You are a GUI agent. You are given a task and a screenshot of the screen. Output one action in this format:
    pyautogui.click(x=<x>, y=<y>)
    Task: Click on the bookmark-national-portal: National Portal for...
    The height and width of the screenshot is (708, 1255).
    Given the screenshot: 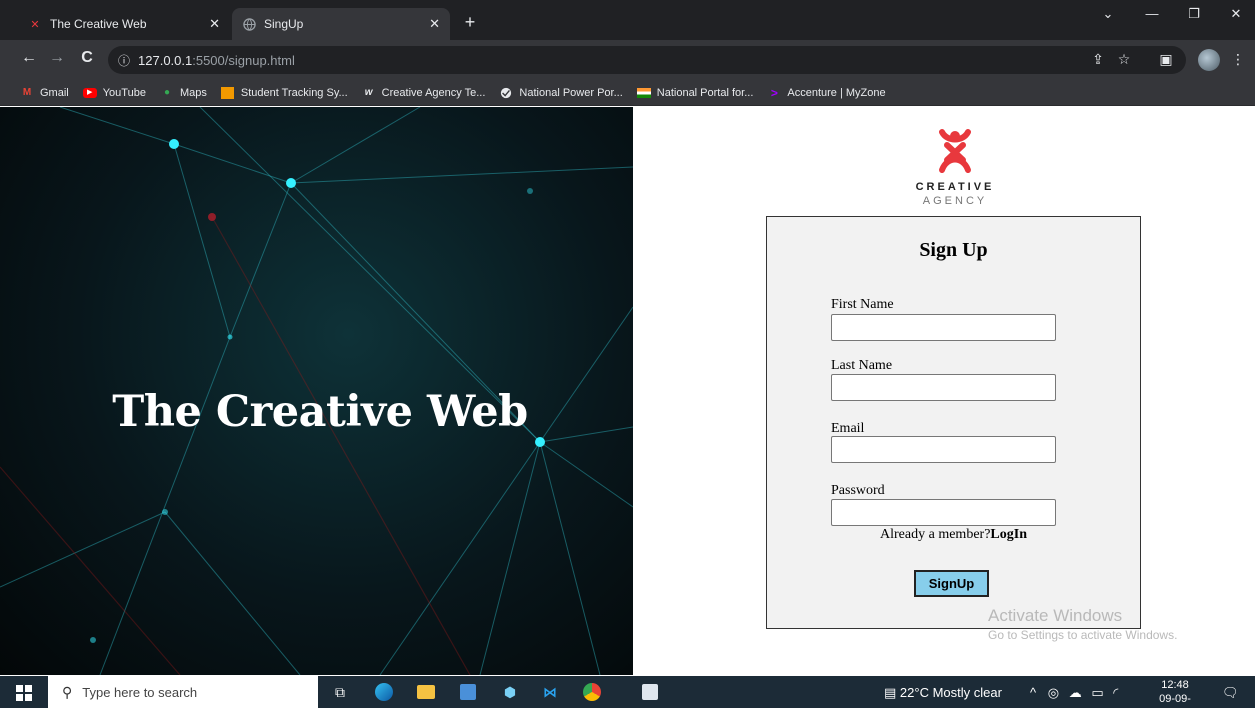 What is the action you would take?
    pyautogui.click(x=694, y=93)
    